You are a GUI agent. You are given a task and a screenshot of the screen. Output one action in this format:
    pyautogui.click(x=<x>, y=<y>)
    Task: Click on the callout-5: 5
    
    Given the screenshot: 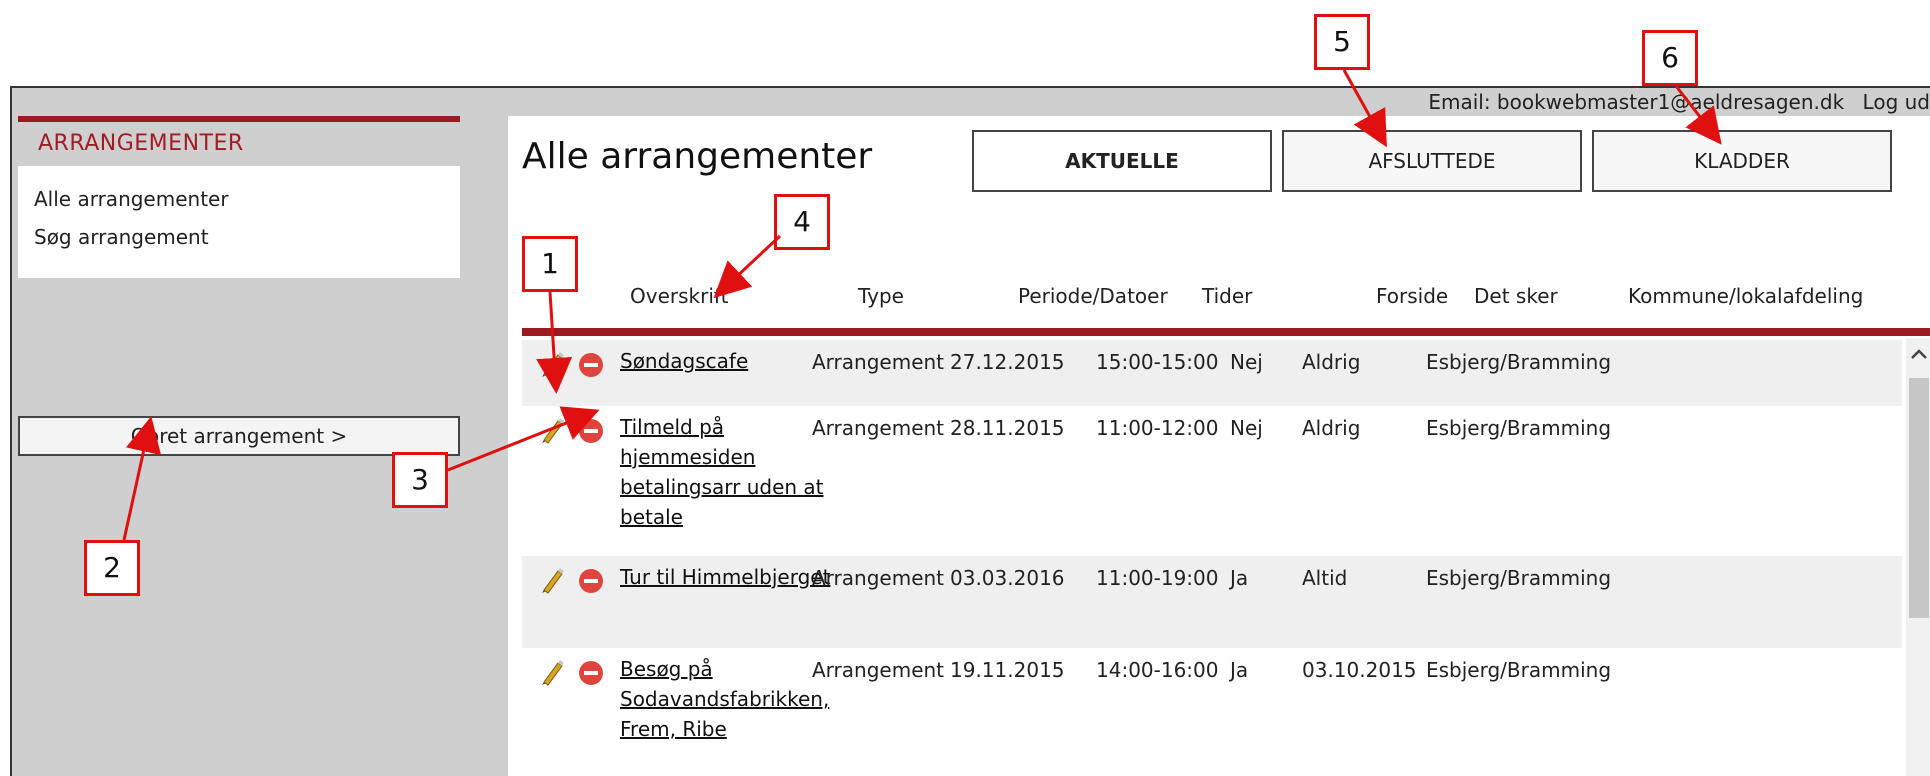 What is the action you would take?
    pyautogui.click(x=1342, y=42)
    